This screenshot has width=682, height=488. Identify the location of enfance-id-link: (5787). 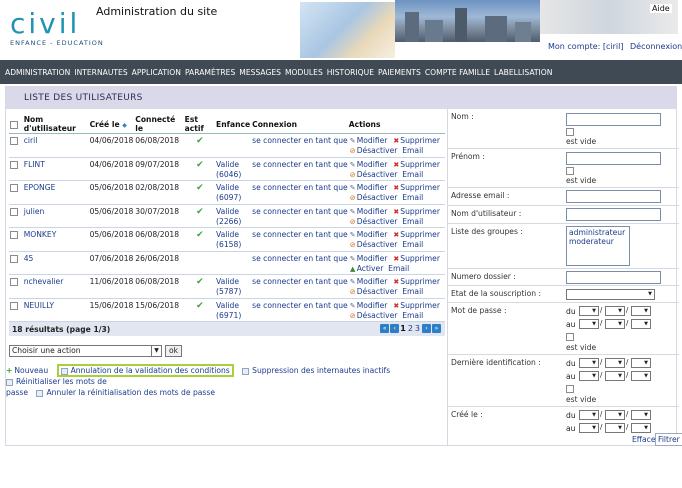
(233, 292).